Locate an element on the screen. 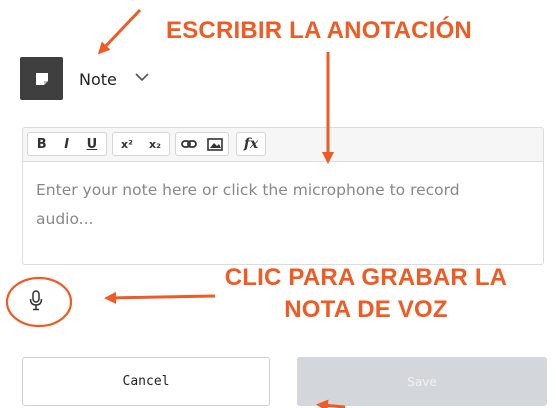  annotation-arrow-save is located at coordinates (331, 403).